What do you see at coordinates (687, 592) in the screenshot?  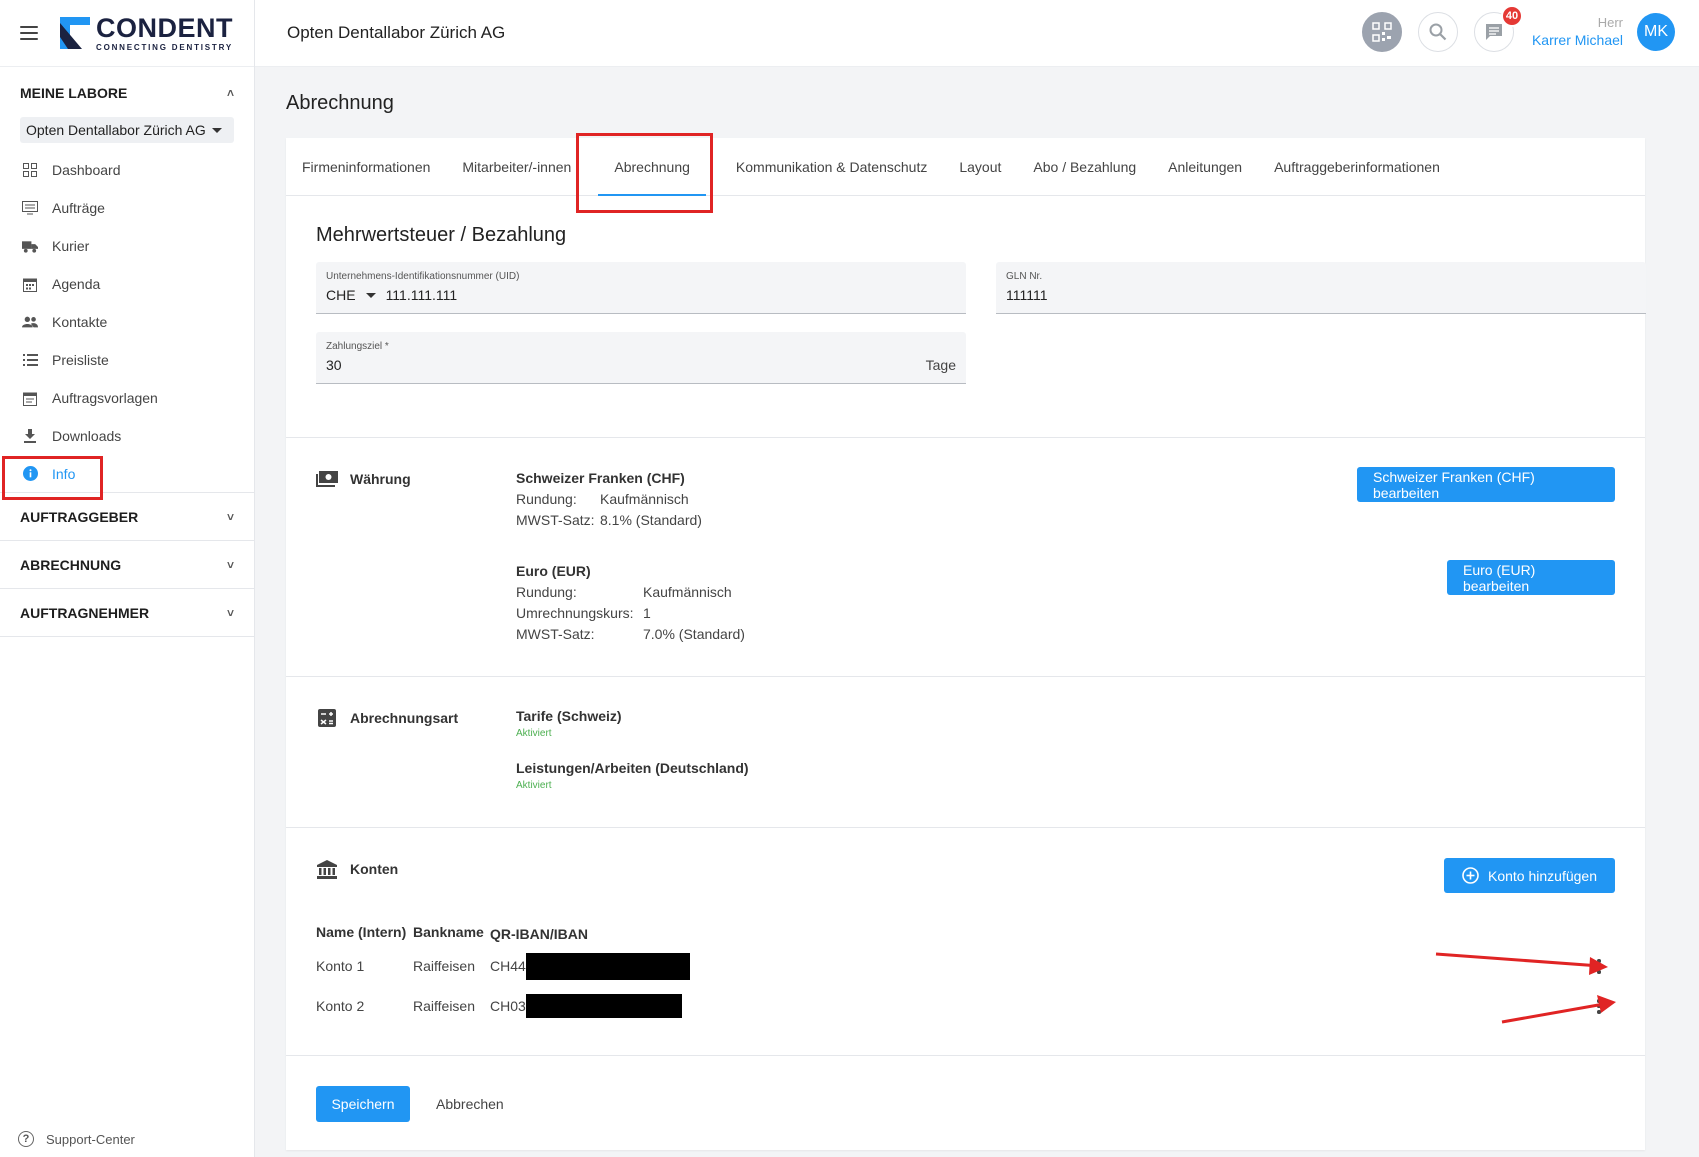 I see `eur-rounding-value: Kaufmännisch` at bounding box center [687, 592].